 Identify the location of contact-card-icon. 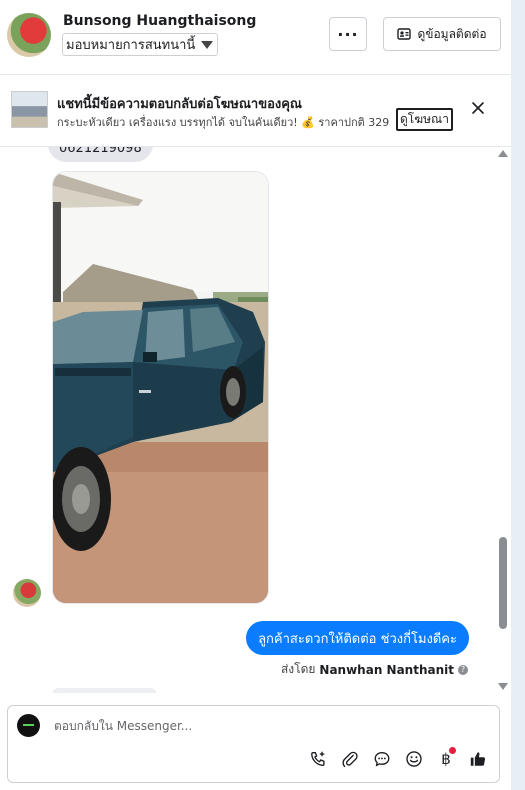
(404, 34).